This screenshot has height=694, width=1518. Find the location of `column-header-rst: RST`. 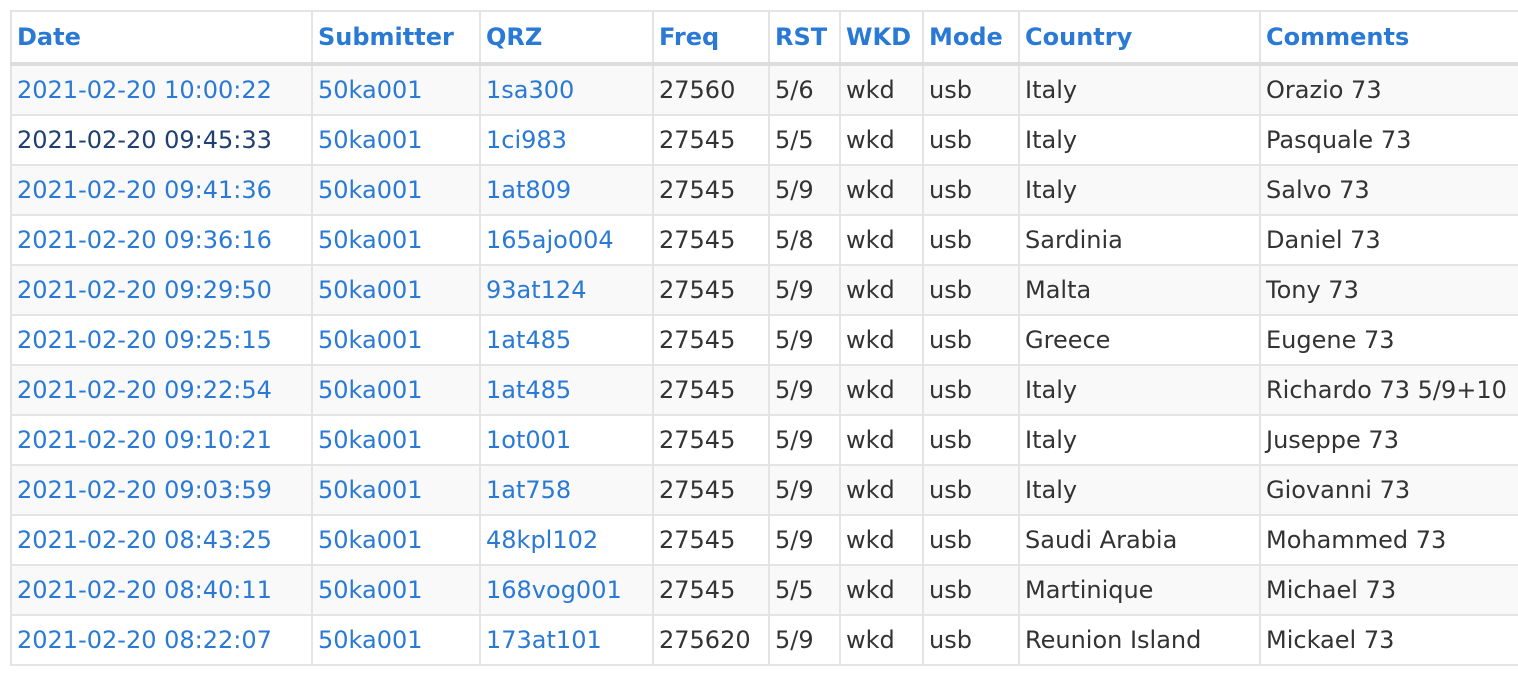

column-header-rst: RST is located at coordinates (804, 38).